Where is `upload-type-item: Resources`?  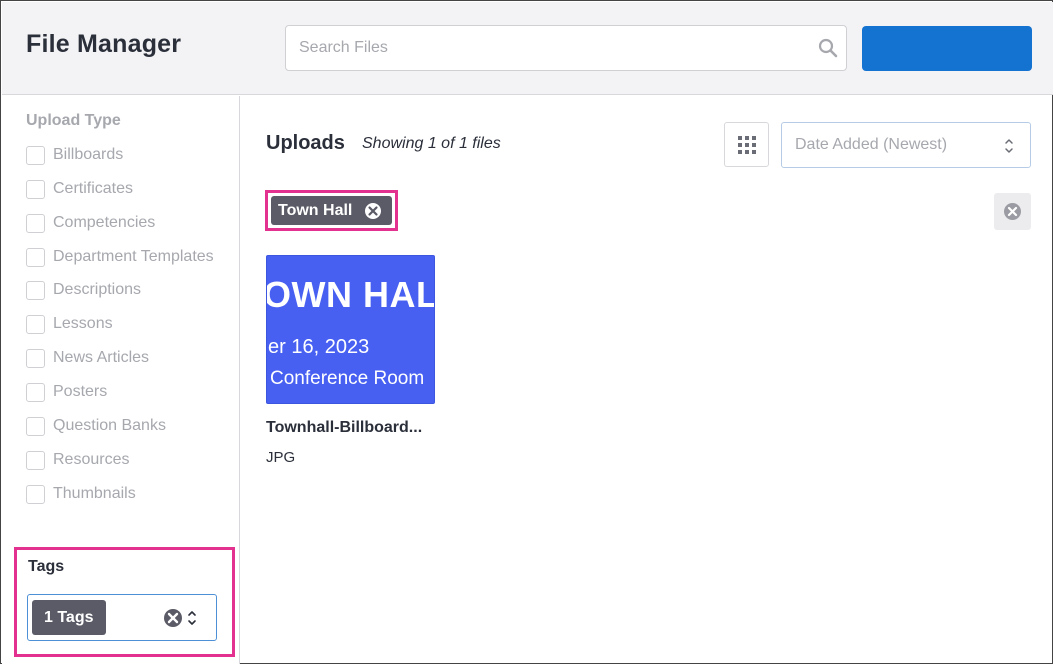
upload-type-item: Resources is located at coordinates (126, 459).